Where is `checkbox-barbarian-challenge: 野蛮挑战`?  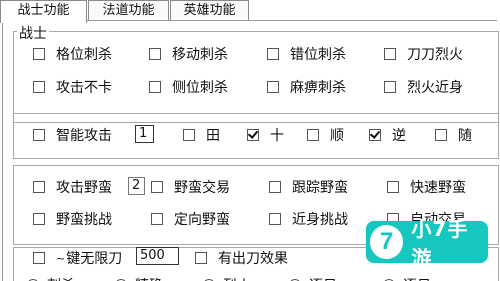
checkbox-barbarian-challenge: 野蛮挑战 is located at coordinates (72, 219).